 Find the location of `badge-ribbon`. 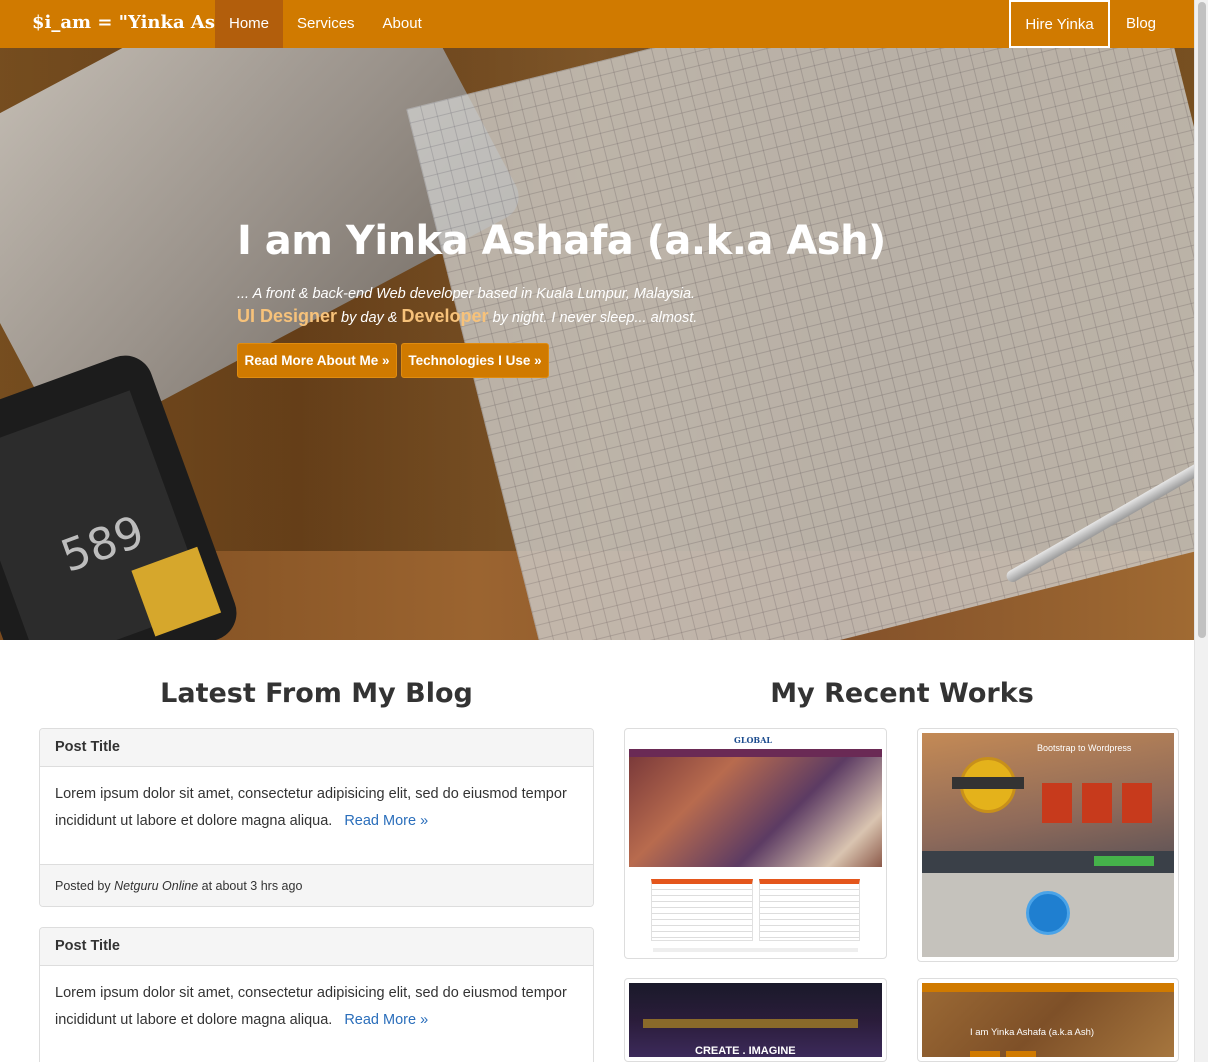

badge-ribbon is located at coordinates (988, 783).